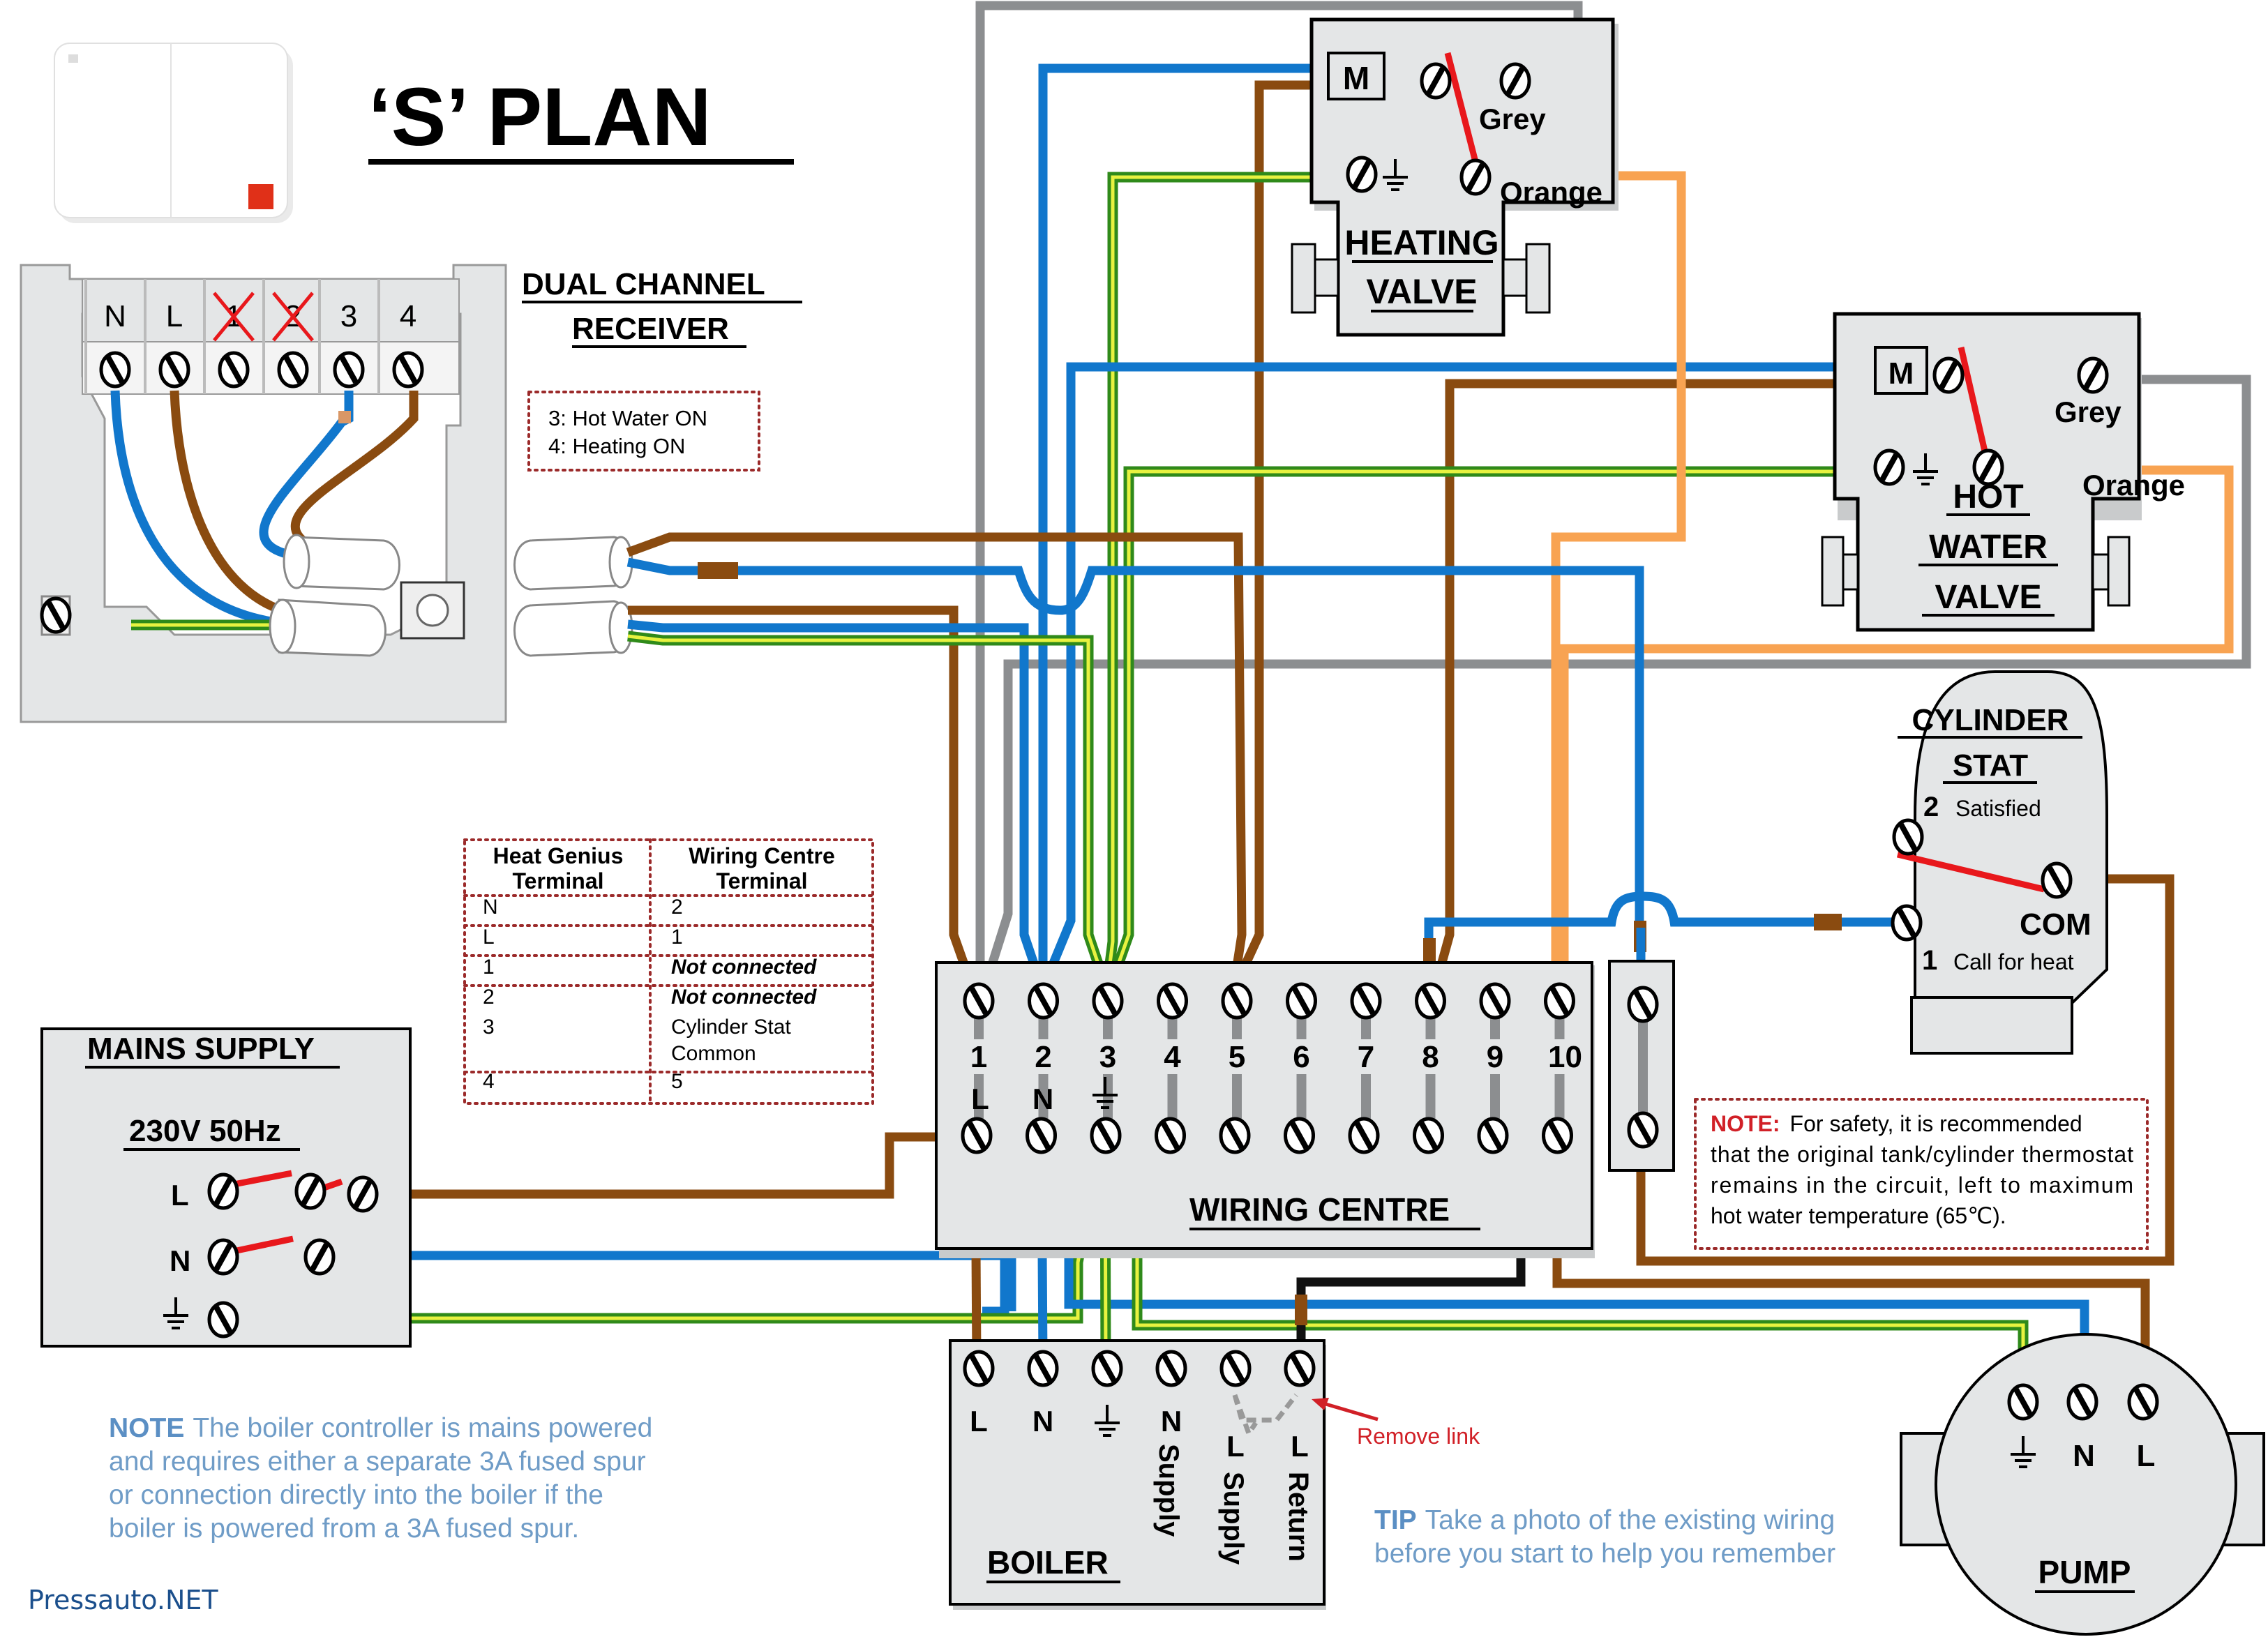  I want to click on receiver-terminal-label: L, so click(174, 316).